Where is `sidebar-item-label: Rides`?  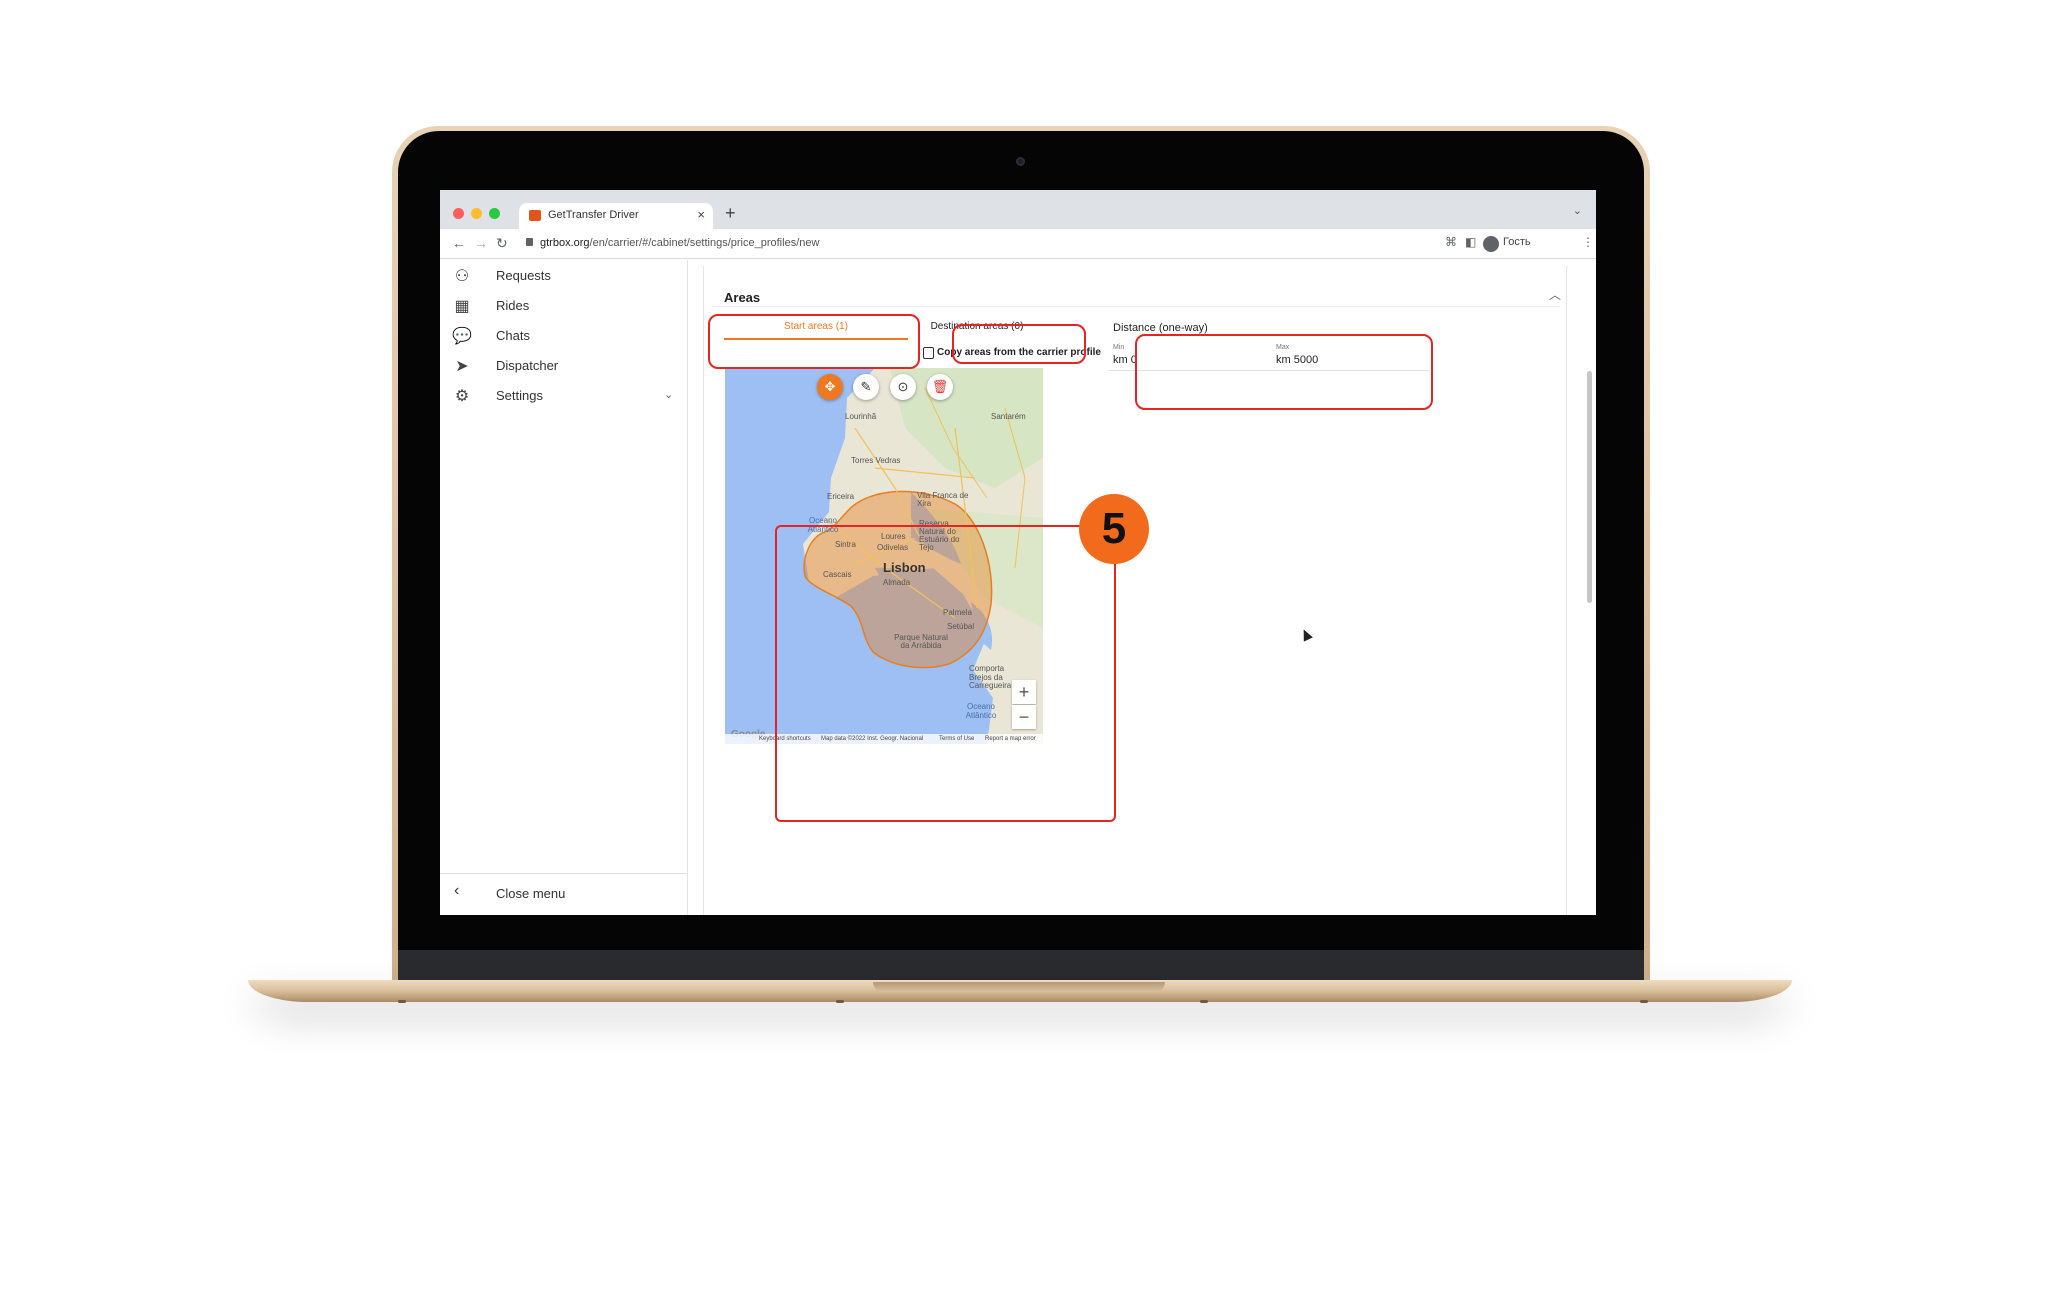 sidebar-item-label: Rides is located at coordinates (513, 305).